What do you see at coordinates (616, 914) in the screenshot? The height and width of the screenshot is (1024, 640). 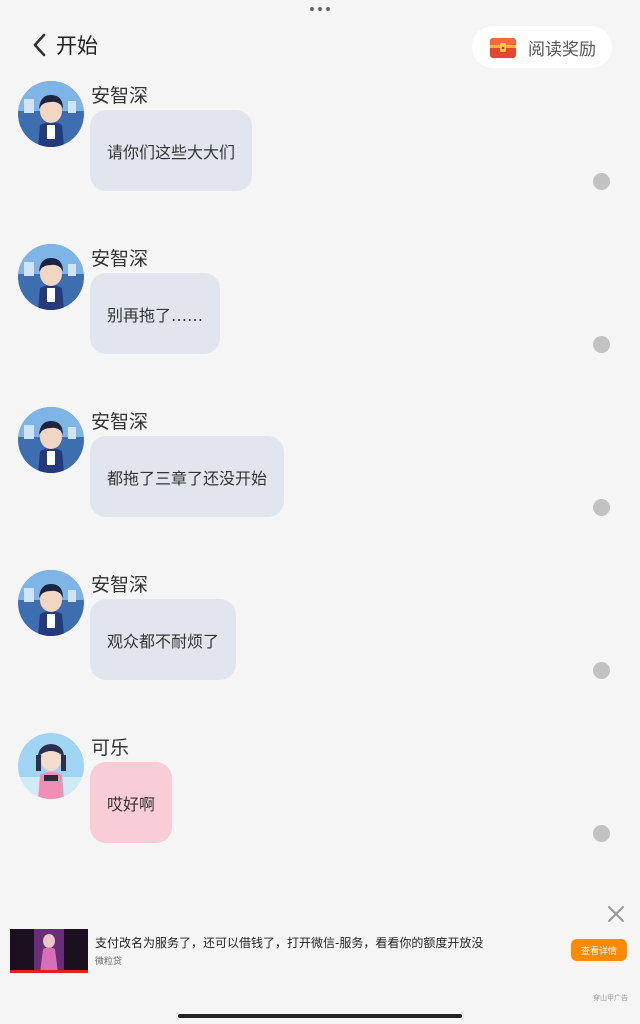 I see `close-icon` at bounding box center [616, 914].